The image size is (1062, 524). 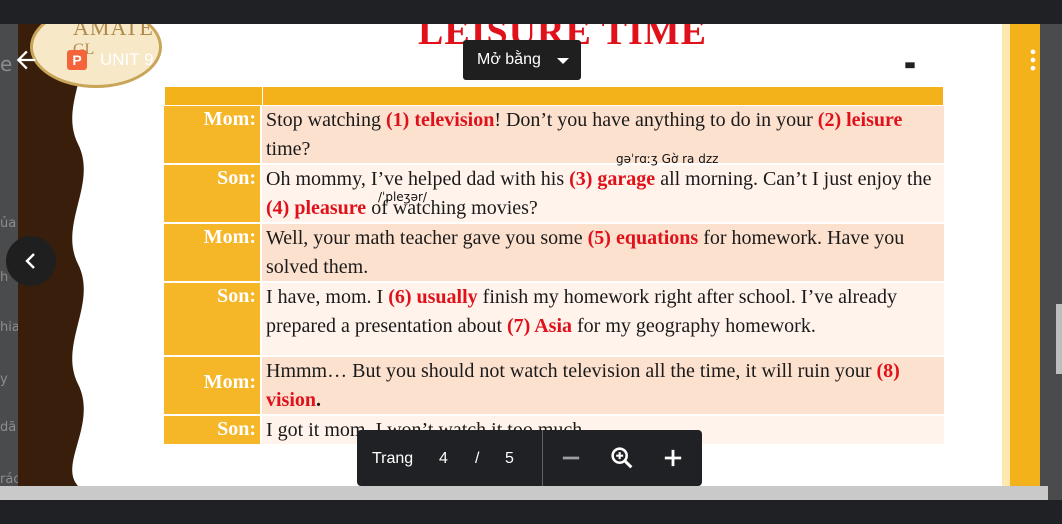 I want to click on viewer-header: P UNIT 9_Slide.pptx Mở bằng, so click(x=531, y=60).